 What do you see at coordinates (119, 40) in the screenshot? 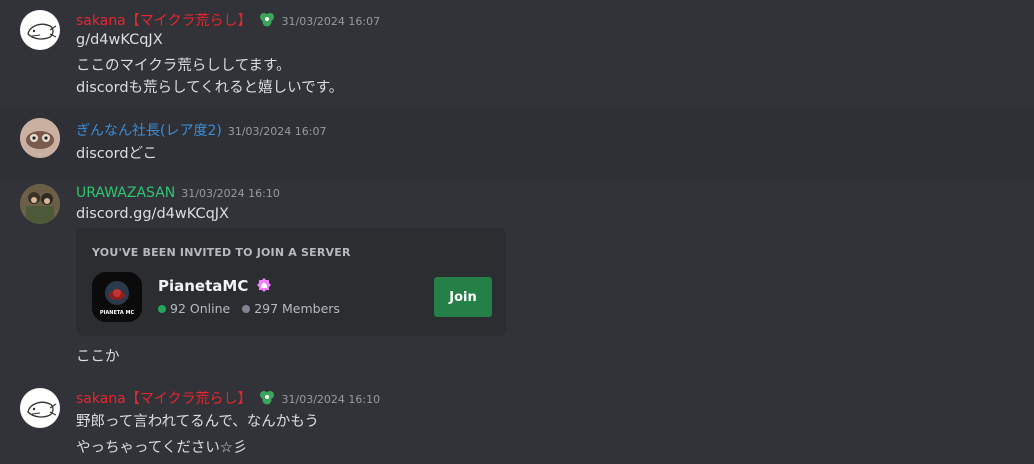
I see `message-text: g/d4wKCqJX` at bounding box center [119, 40].